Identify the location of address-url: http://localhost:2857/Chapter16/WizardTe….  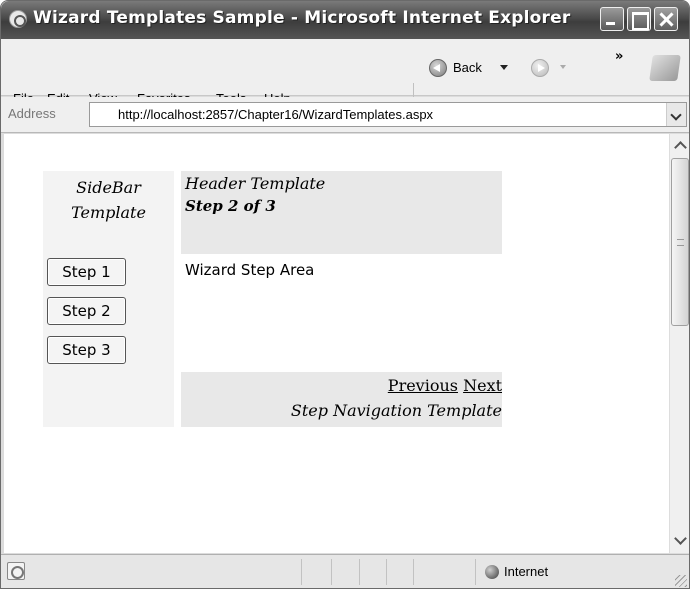
(275, 114).